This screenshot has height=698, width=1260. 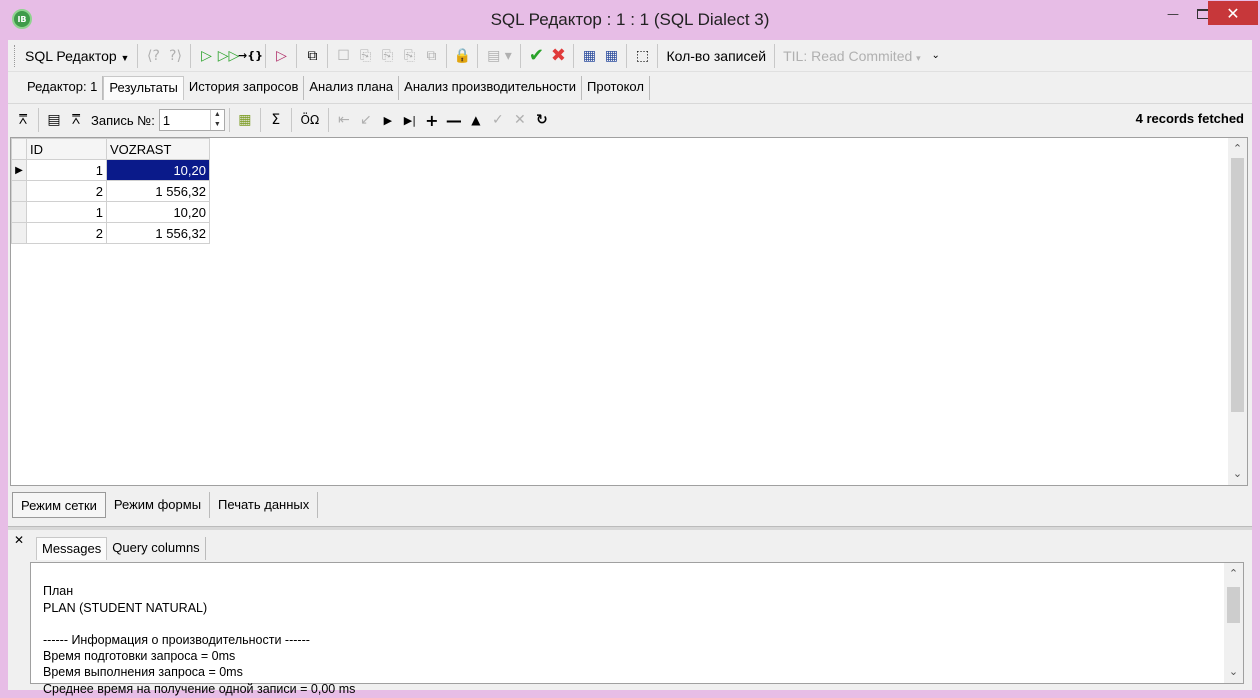 I want to click on edit-record-icon: ▲, so click(x=476, y=120).